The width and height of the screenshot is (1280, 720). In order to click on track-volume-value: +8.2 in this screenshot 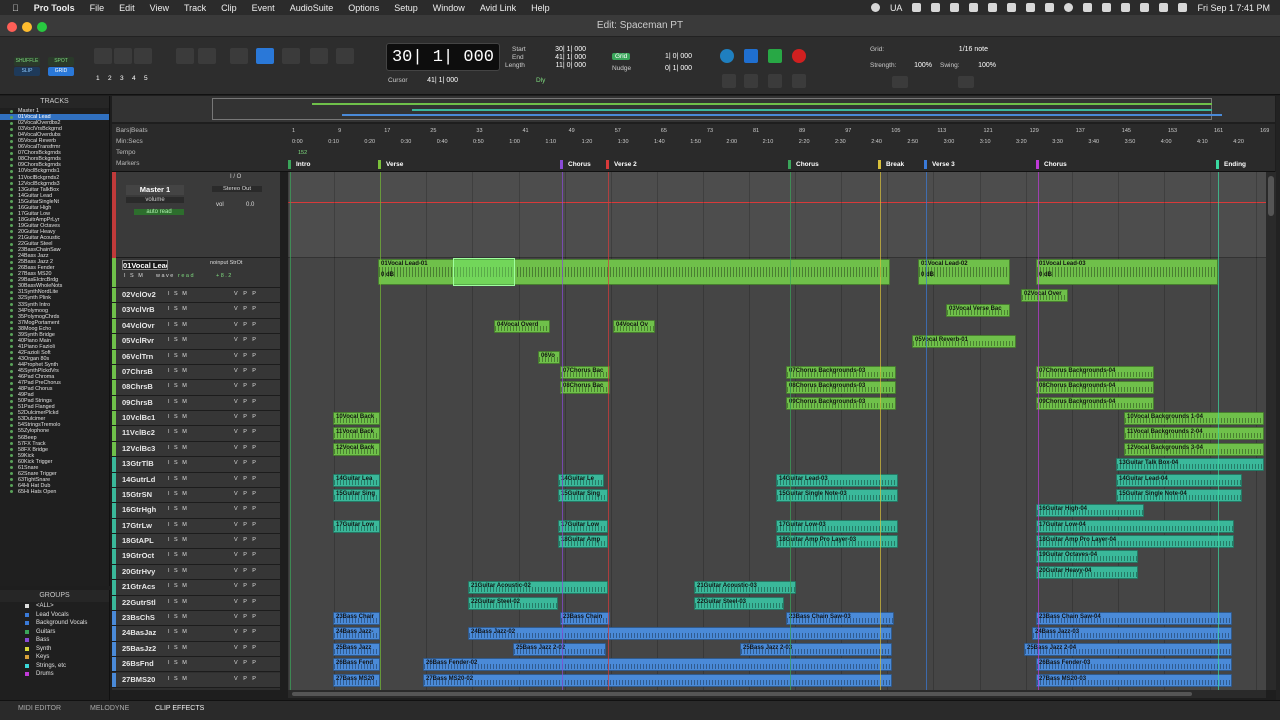, I will do `click(224, 276)`.